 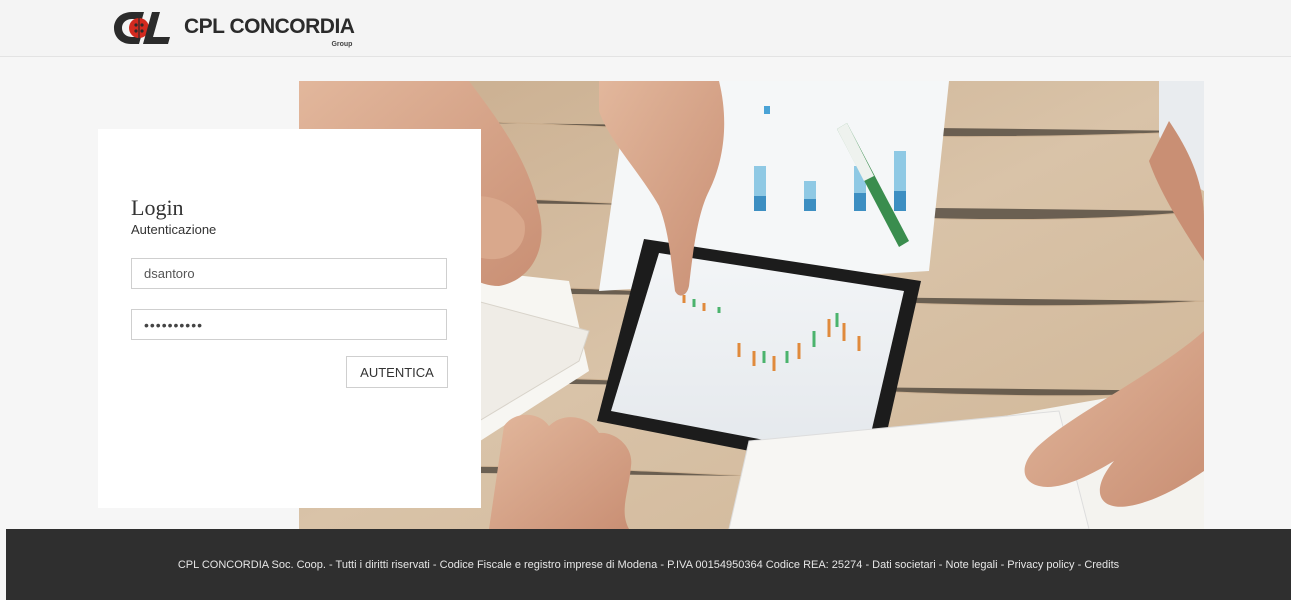 What do you see at coordinates (157, 207) in the screenshot?
I see `login-title: Login` at bounding box center [157, 207].